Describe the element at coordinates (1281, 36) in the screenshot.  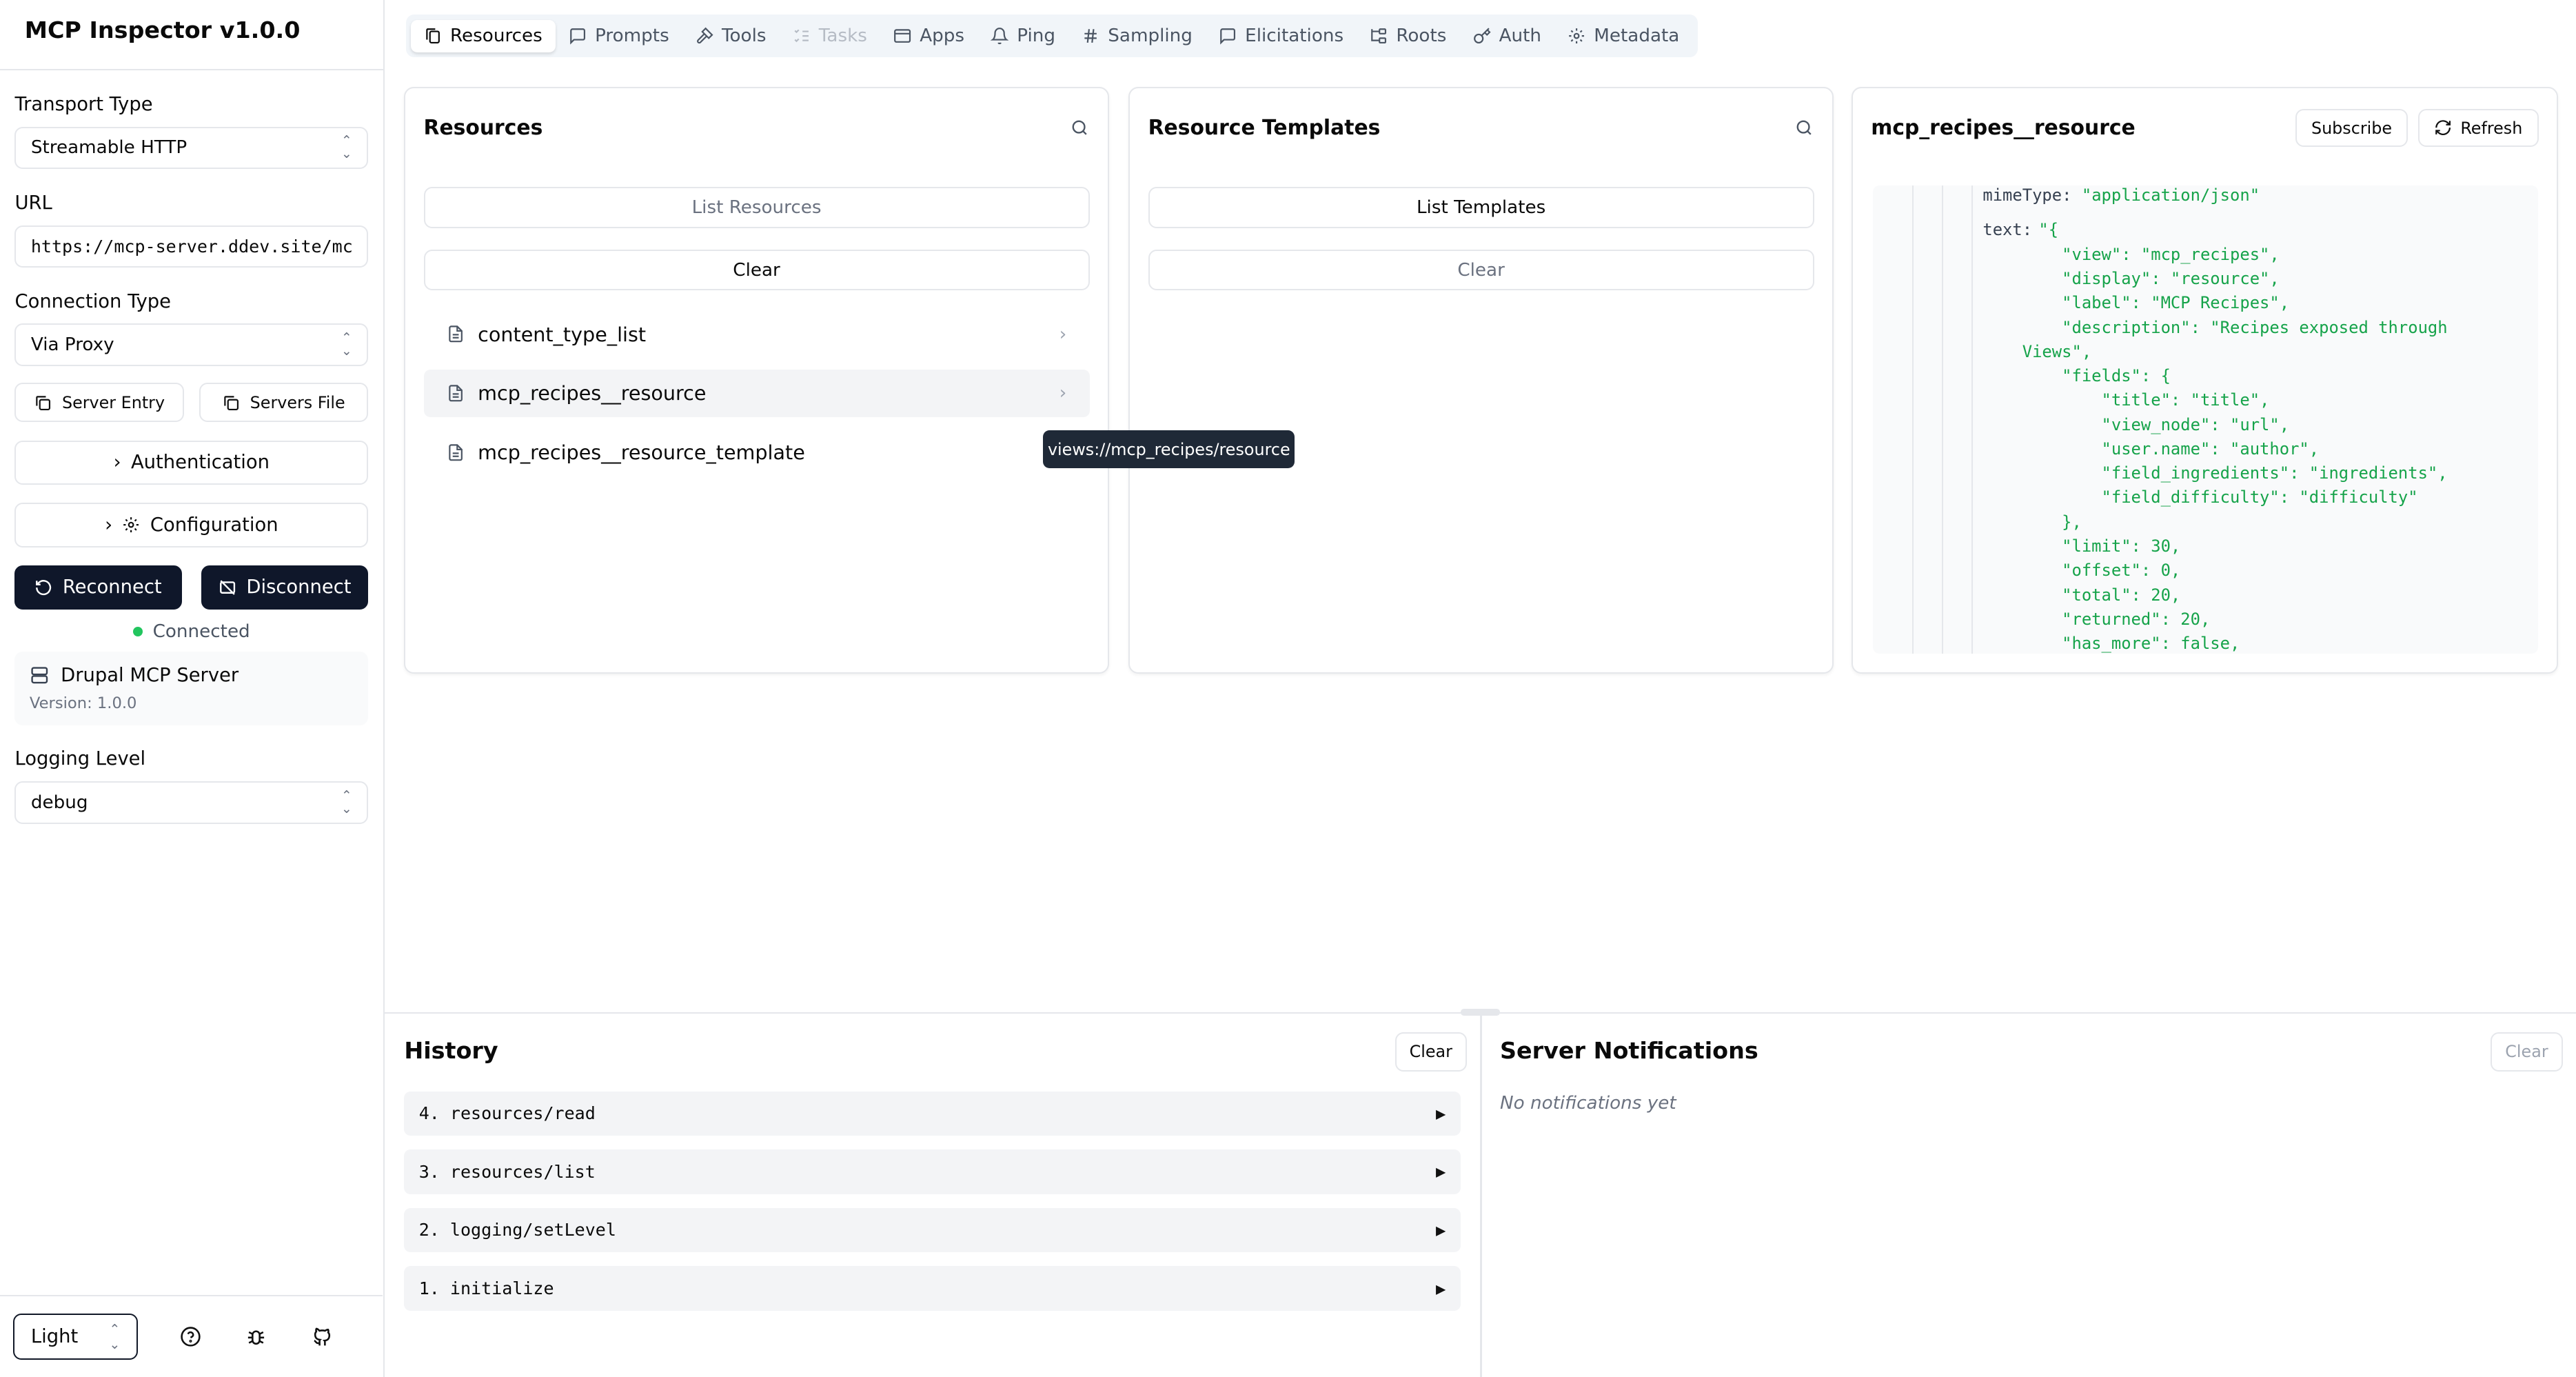
I see `tab-elicitations: Elicitations` at that location.